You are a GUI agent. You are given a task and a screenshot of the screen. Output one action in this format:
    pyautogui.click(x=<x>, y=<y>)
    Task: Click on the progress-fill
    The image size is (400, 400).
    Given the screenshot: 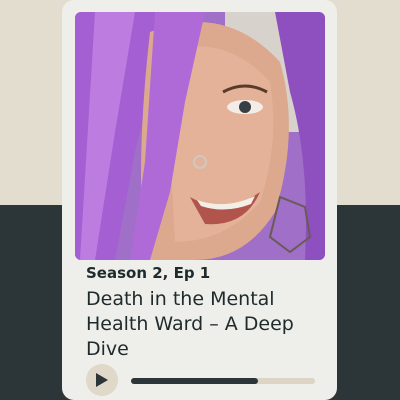 What is the action you would take?
    pyautogui.click(x=194, y=381)
    